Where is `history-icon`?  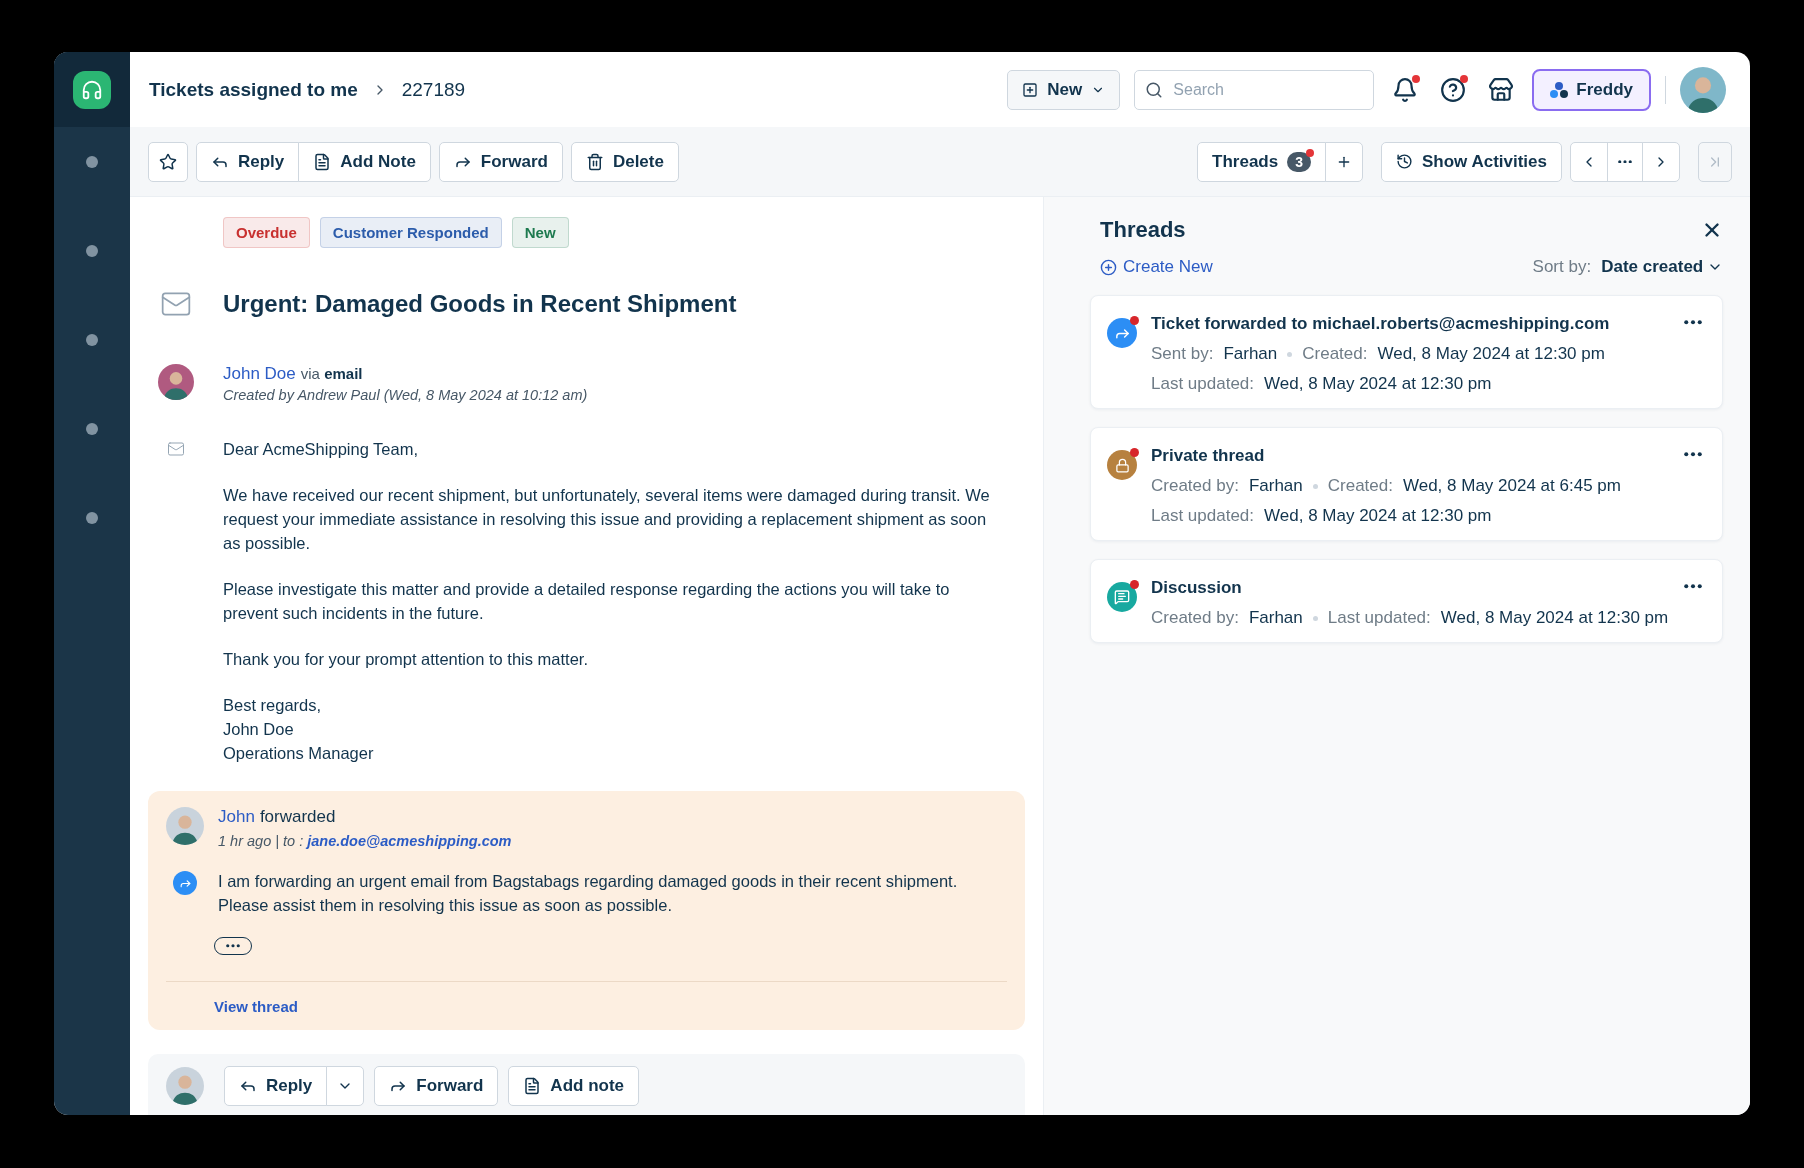 history-icon is located at coordinates (1404, 161).